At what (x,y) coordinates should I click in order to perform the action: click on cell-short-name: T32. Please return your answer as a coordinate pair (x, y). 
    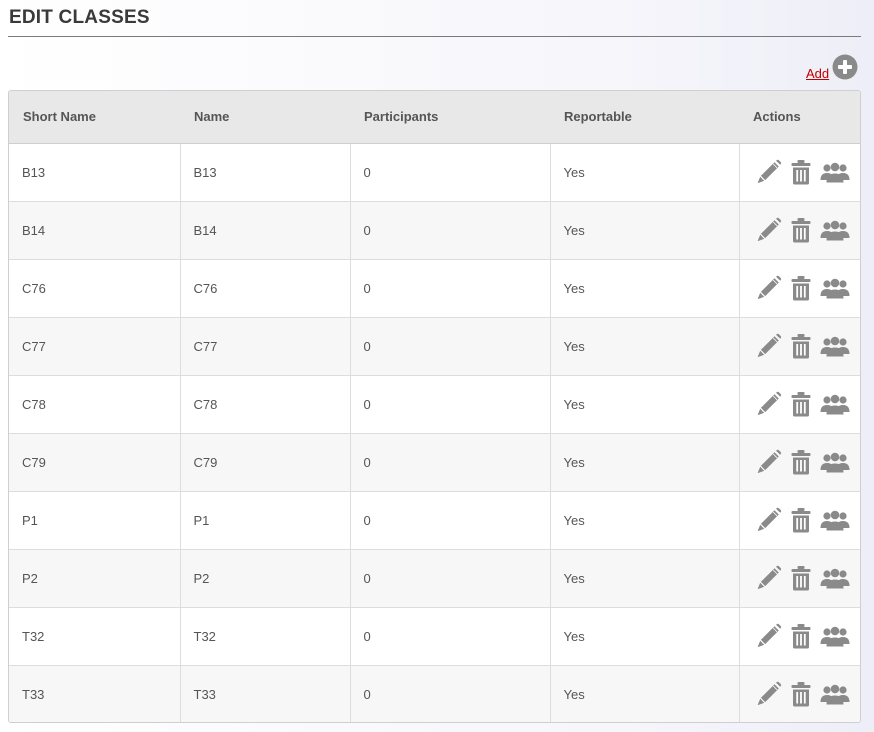
    Looking at the image, I should click on (95, 635).